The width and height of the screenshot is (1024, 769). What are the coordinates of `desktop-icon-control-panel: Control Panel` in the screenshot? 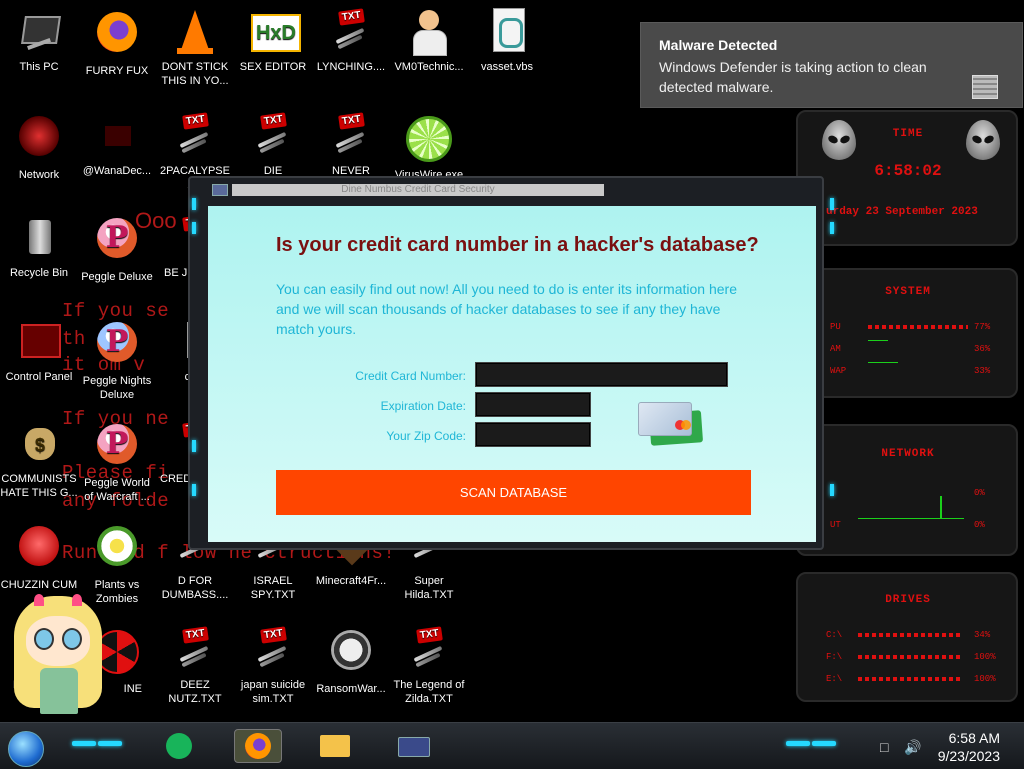 It's located at (39, 351).